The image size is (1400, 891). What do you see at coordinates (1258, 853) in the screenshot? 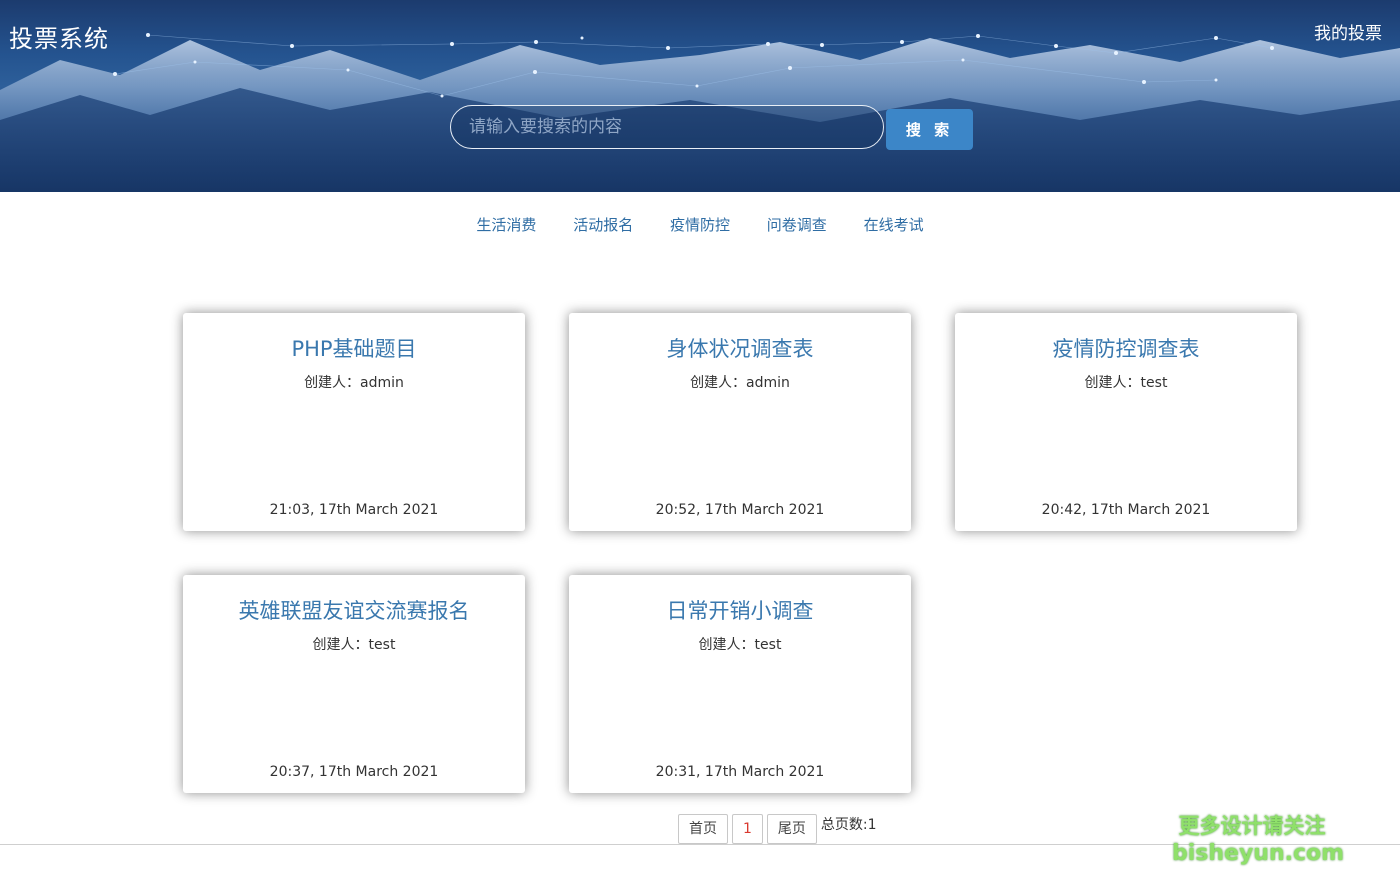
I see `watermark-line-2: bisheyun.com` at bounding box center [1258, 853].